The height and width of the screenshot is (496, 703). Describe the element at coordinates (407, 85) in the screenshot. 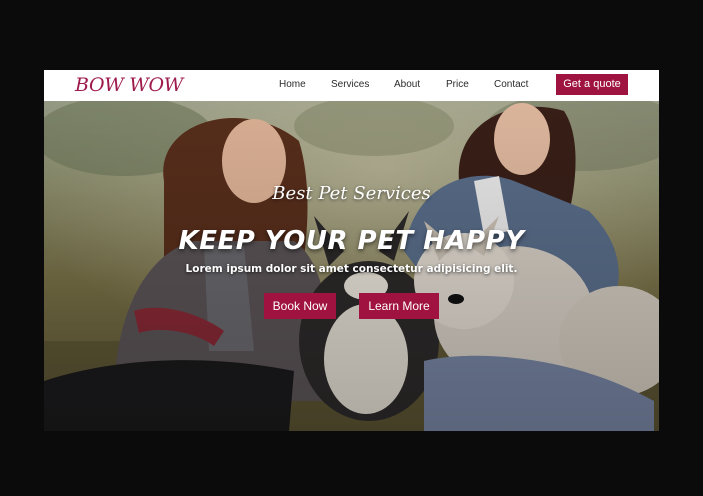

I see `nav-link-about: About` at that location.